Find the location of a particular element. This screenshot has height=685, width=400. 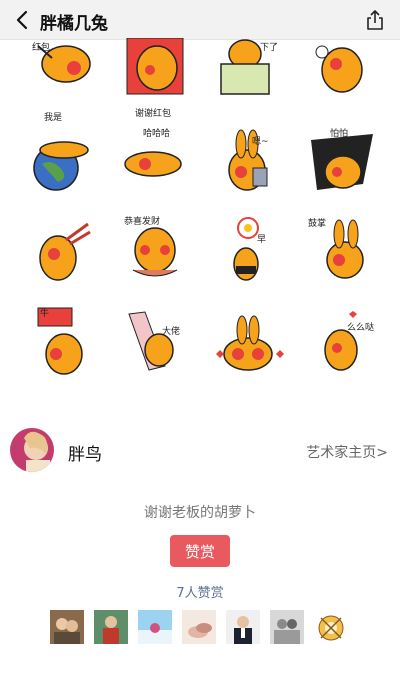

sticker-caption: 红包 is located at coordinates (41, 47).